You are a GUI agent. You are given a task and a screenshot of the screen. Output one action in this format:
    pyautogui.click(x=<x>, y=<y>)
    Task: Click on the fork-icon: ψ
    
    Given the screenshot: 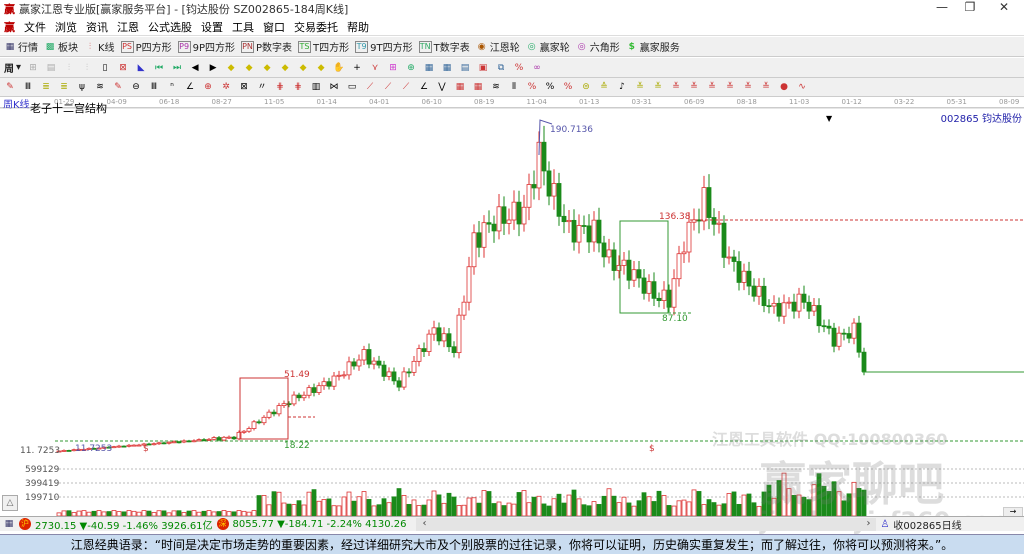 What is the action you would take?
    pyautogui.click(x=82, y=87)
    